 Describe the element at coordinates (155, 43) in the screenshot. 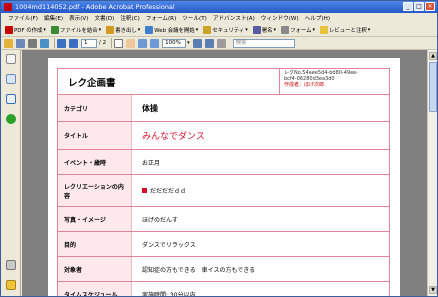

I see `zoom-in-icon` at that location.